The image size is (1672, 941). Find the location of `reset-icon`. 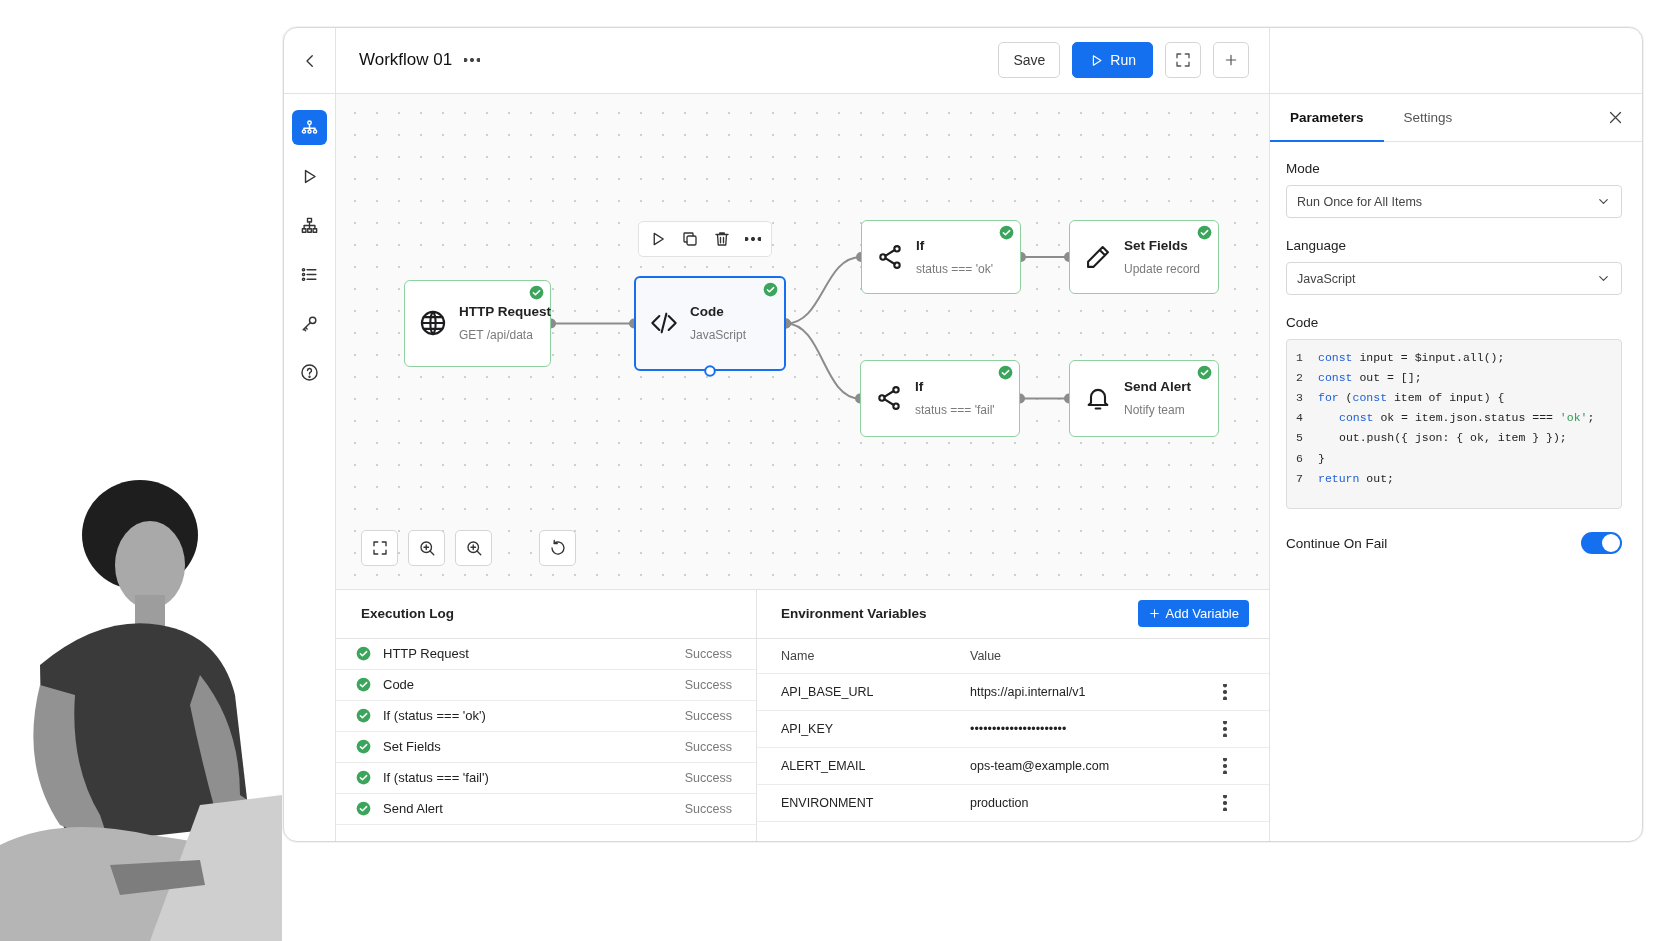

reset-icon is located at coordinates (557, 547).